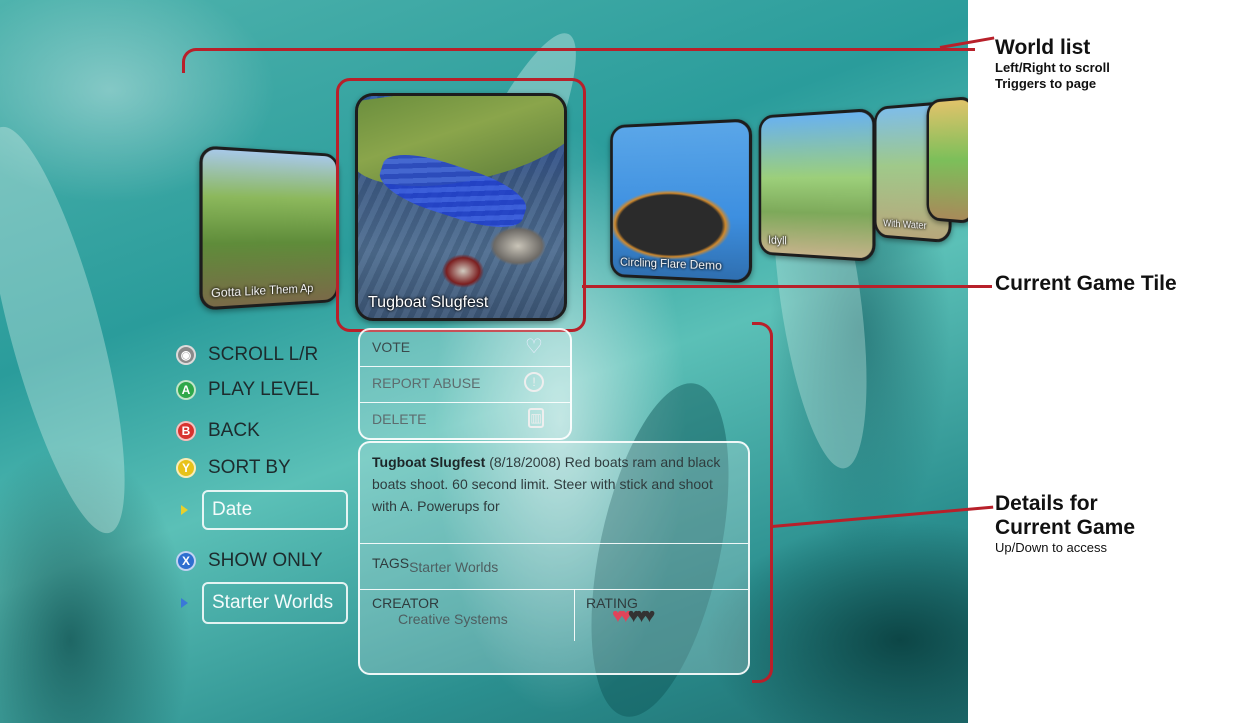  Describe the element at coordinates (947, 160) in the screenshot. I see `world-tile-partial` at that location.